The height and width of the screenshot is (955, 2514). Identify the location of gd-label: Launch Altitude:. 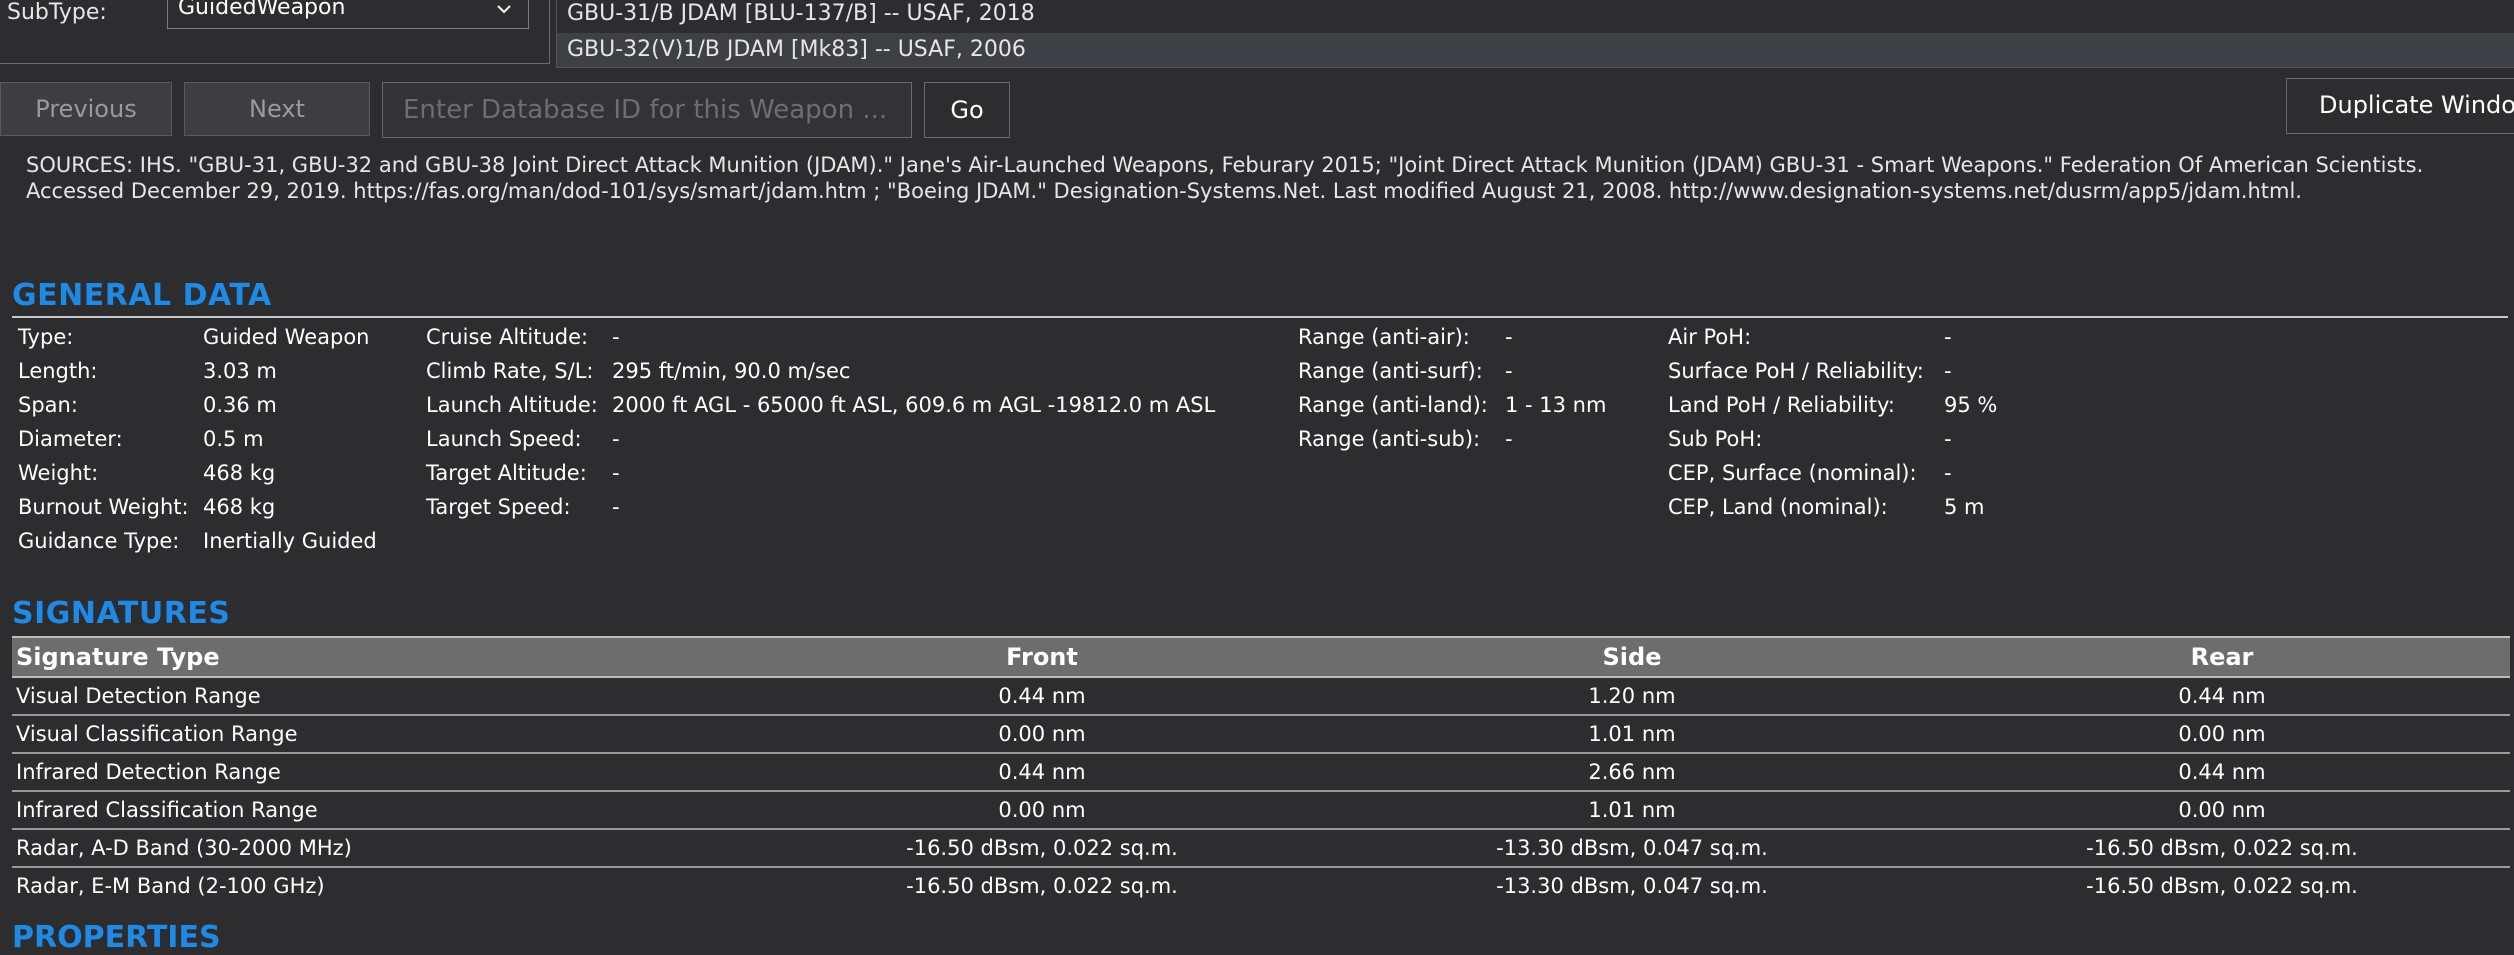
(512, 405).